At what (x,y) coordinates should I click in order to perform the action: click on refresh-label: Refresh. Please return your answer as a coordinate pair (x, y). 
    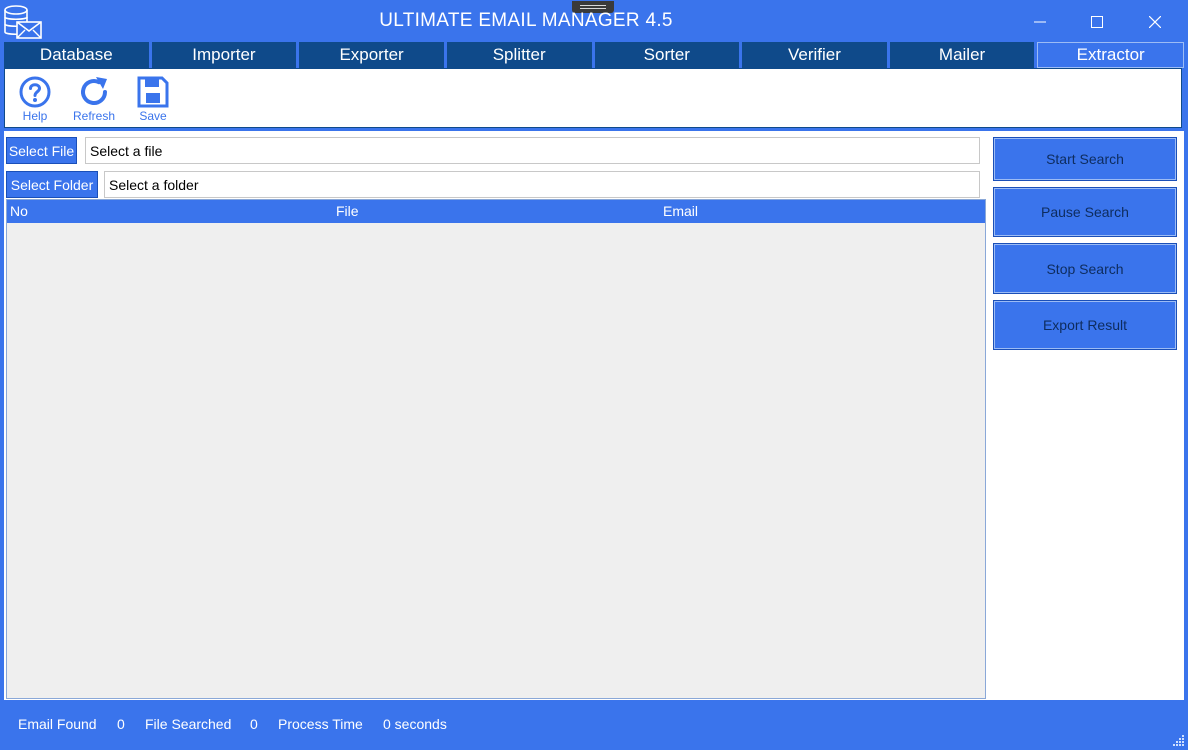
    Looking at the image, I should click on (94, 116).